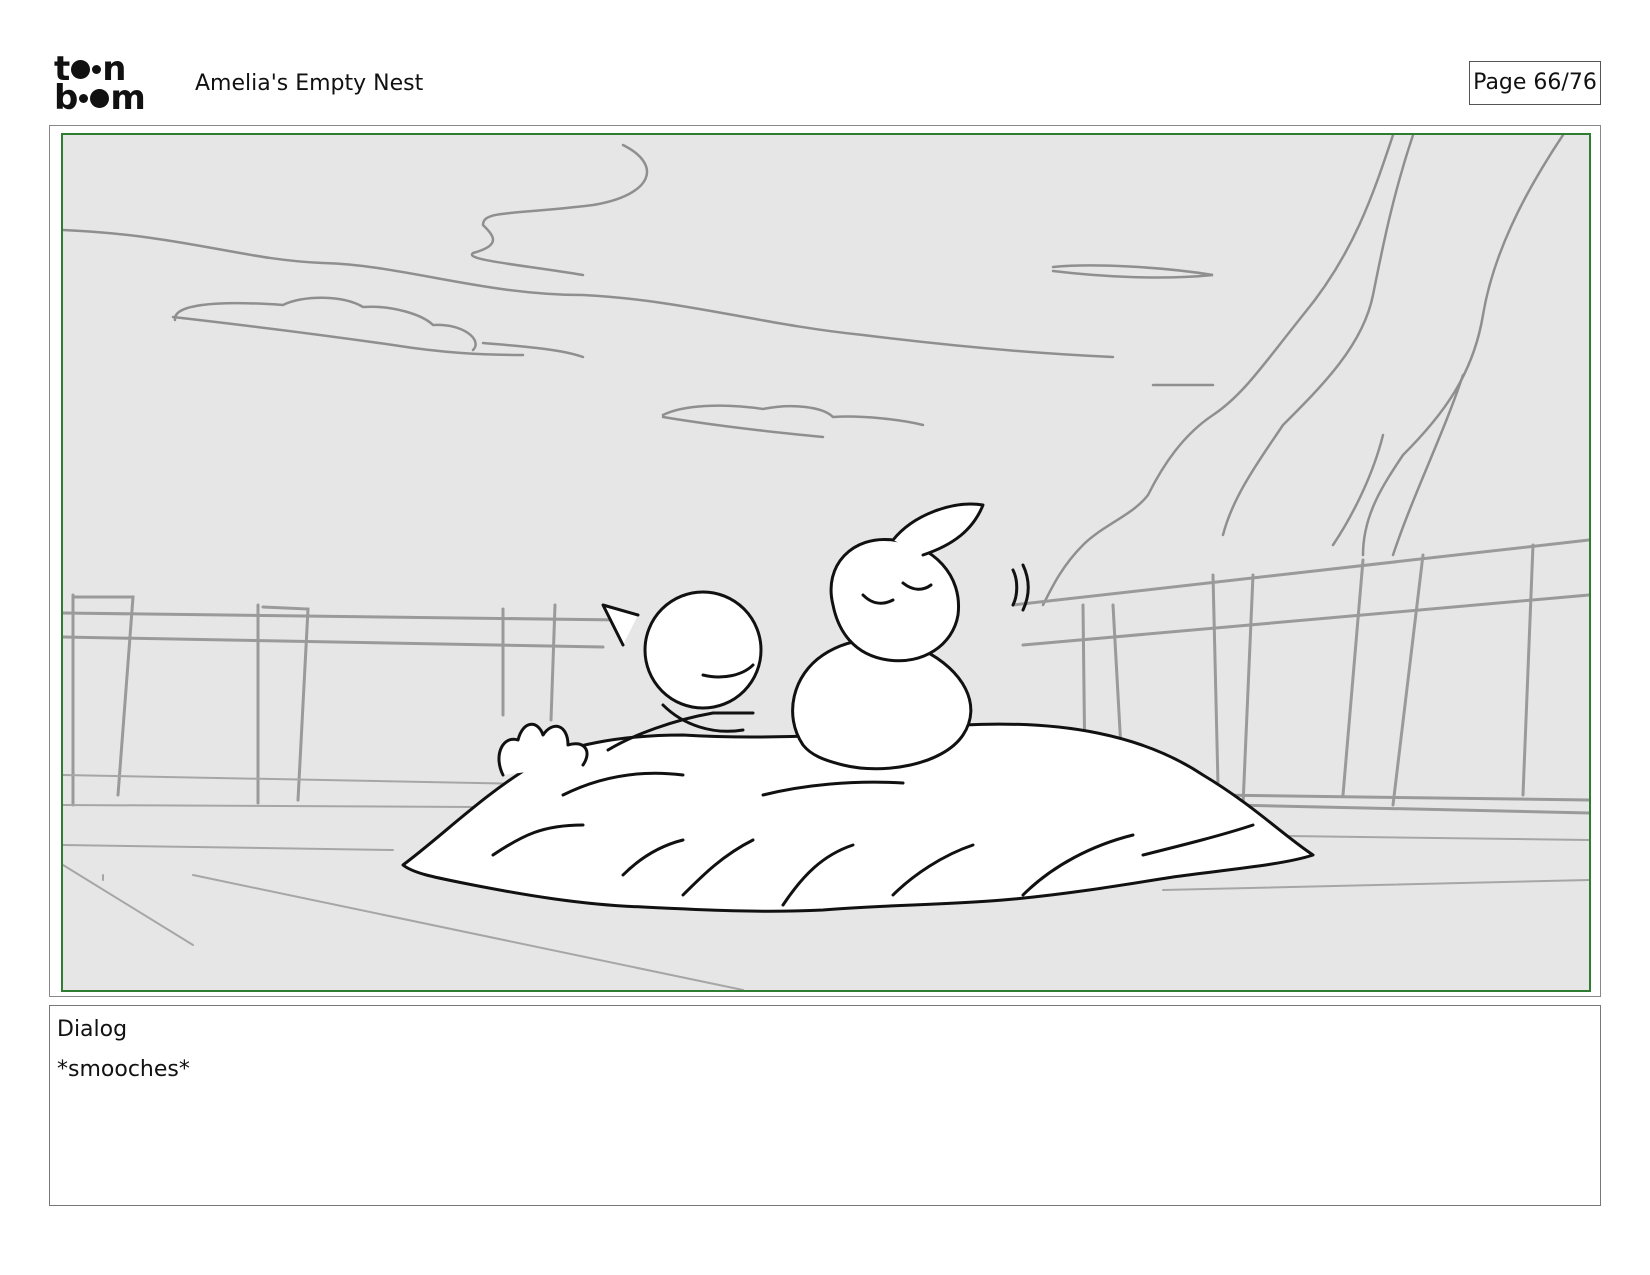 The image size is (1650, 1275). I want to click on dialog-text: *smooches*, so click(123, 1069).